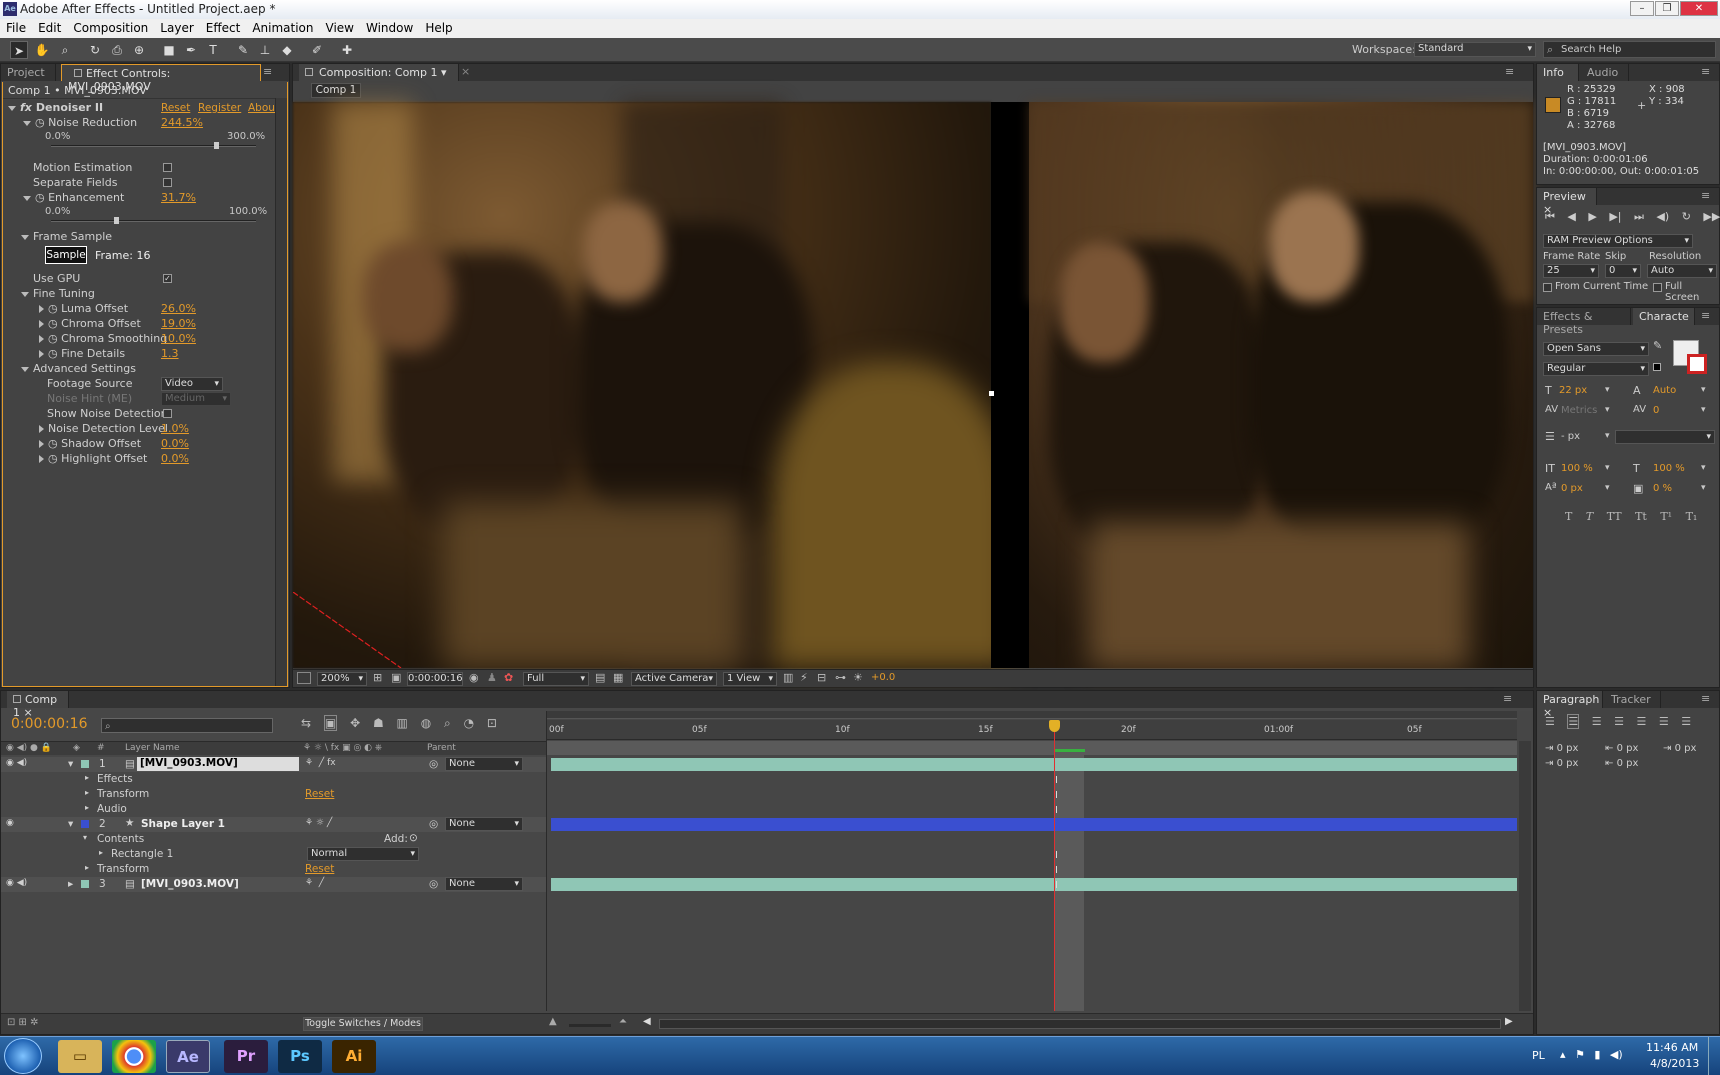  What do you see at coordinates (821, 677) in the screenshot?
I see `timeline-icon: ⊟` at bounding box center [821, 677].